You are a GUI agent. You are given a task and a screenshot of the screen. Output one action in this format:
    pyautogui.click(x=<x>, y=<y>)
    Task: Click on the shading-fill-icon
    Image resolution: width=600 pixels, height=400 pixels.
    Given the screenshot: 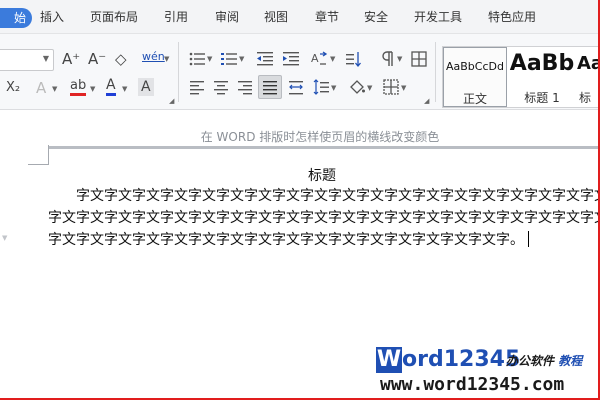 What is the action you would take?
    pyautogui.click(x=357, y=87)
    